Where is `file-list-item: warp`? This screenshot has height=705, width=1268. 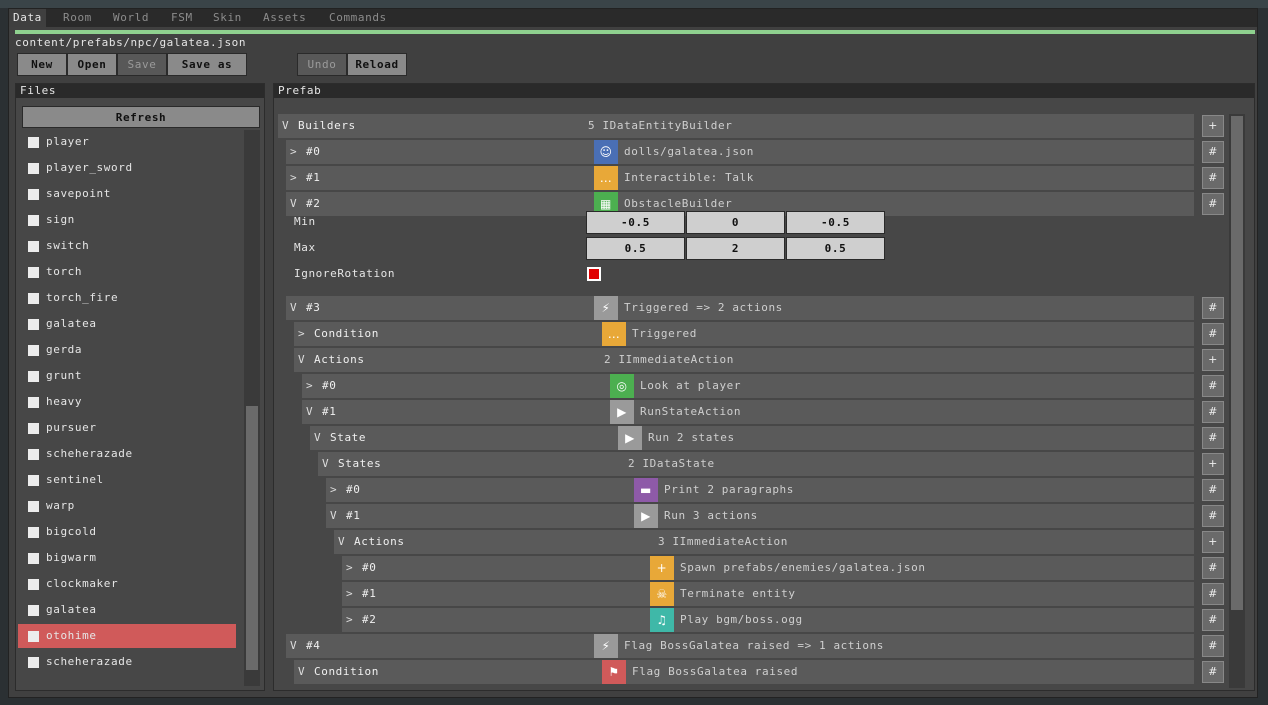 file-list-item: warp is located at coordinates (127, 506).